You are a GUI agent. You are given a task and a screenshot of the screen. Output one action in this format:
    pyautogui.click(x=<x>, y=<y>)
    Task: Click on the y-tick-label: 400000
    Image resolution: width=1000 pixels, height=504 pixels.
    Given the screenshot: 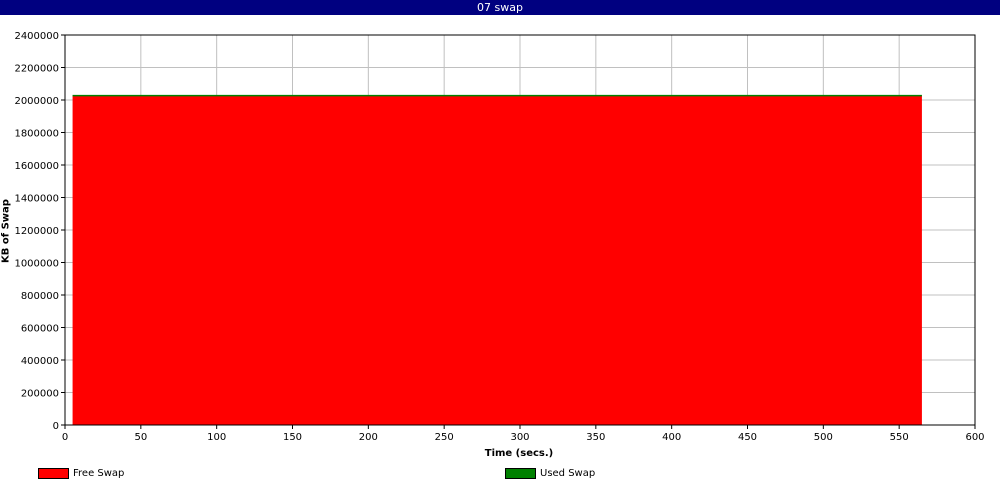 What is the action you would take?
    pyautogui.click(x=40, y=361)
    